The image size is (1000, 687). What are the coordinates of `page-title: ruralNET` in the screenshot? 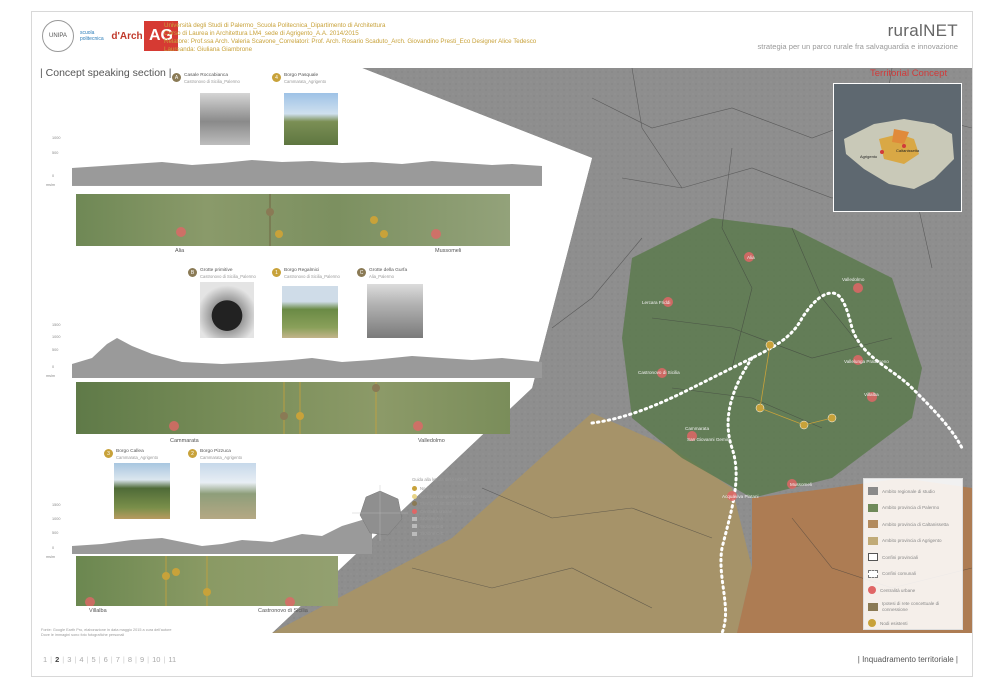 It's located at (922, 30).